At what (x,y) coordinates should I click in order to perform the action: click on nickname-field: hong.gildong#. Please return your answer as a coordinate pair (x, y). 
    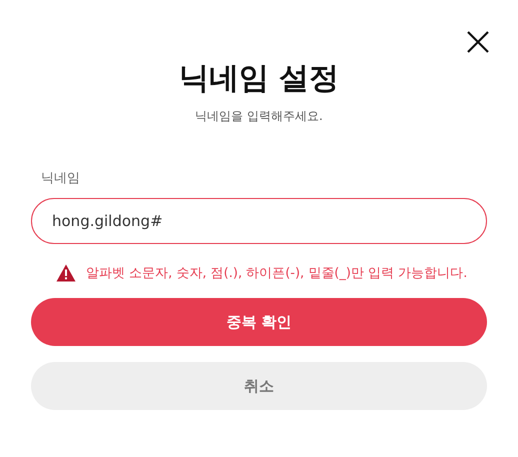
    Looking at the image, I should click on (259, 221).